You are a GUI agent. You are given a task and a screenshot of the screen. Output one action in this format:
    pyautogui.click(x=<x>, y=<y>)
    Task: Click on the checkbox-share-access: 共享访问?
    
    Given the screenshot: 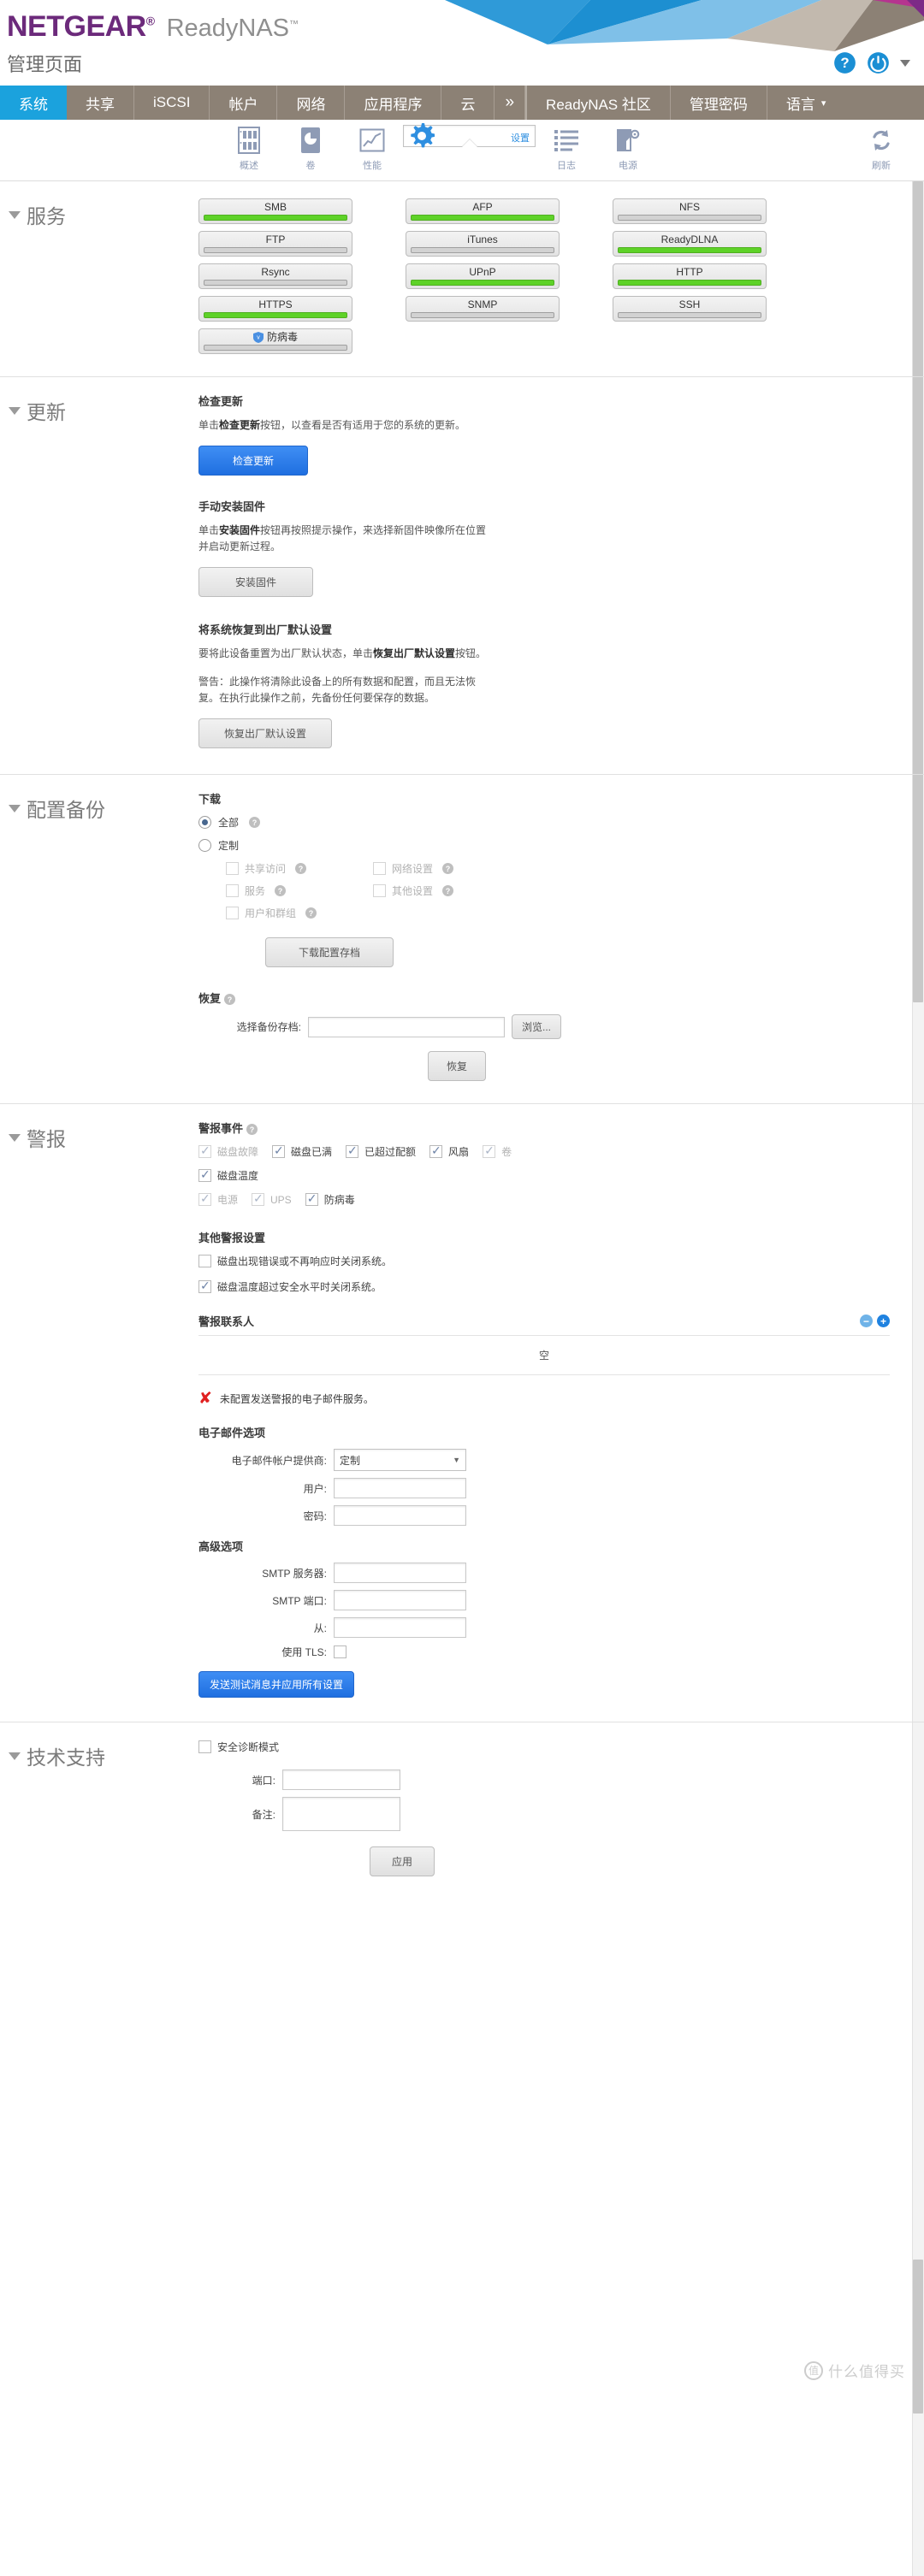 What is the action you would take?
    pyautogui.click(x=294, y=868)
    